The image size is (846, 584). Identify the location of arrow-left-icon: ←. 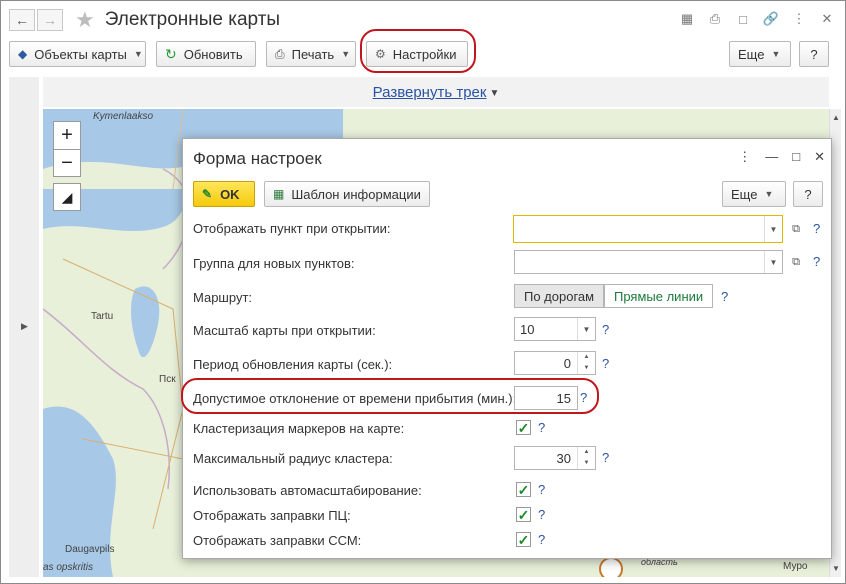
(22, 20).